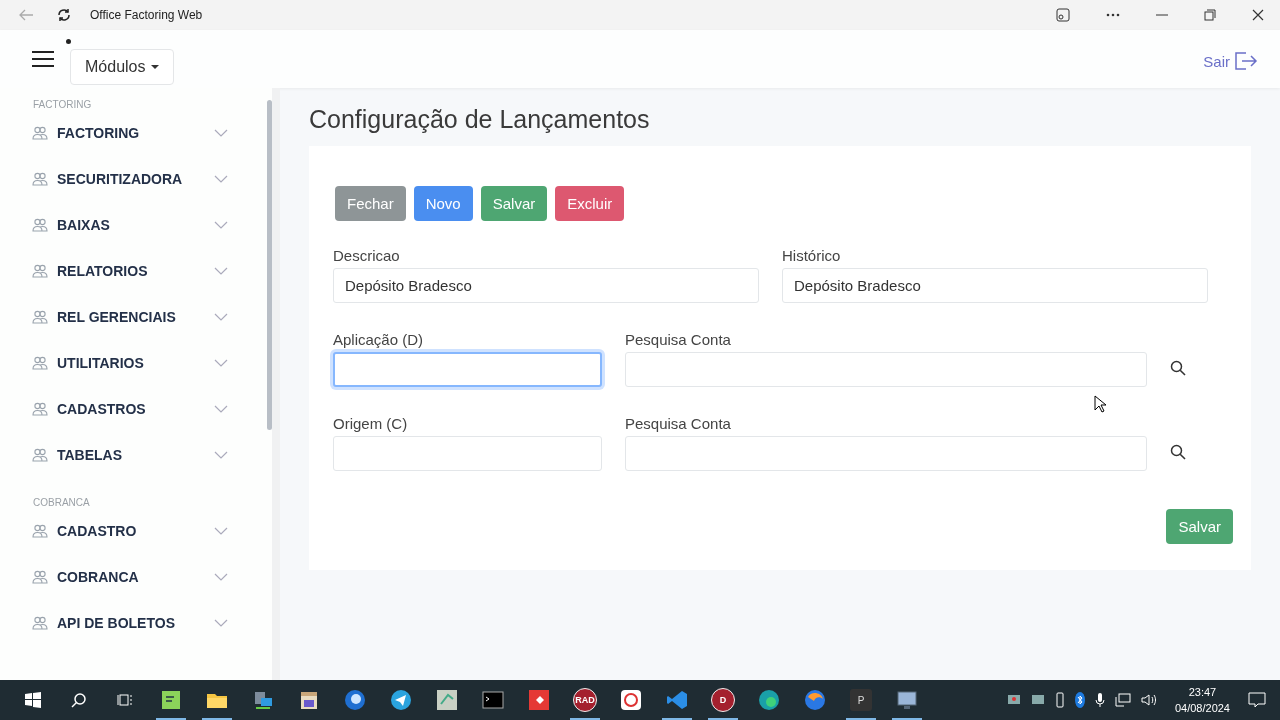  Describe the element at coordinates (811, 256) in the screenshot. I see `field-label: Histórico` at that location.